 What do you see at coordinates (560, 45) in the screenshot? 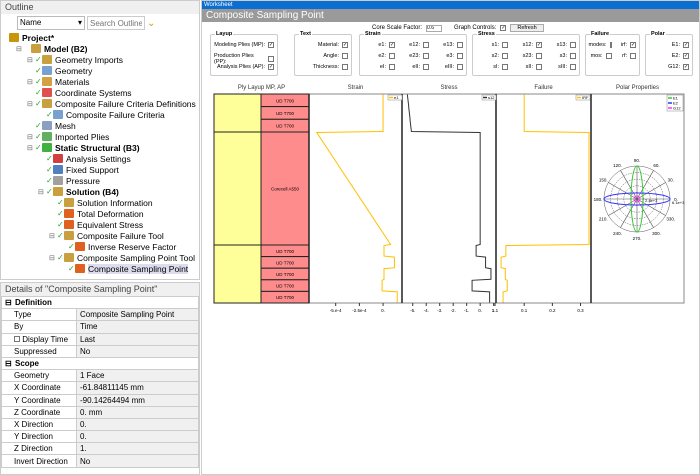
I see `option-s13: s13:` at bounding box center [560, 45].